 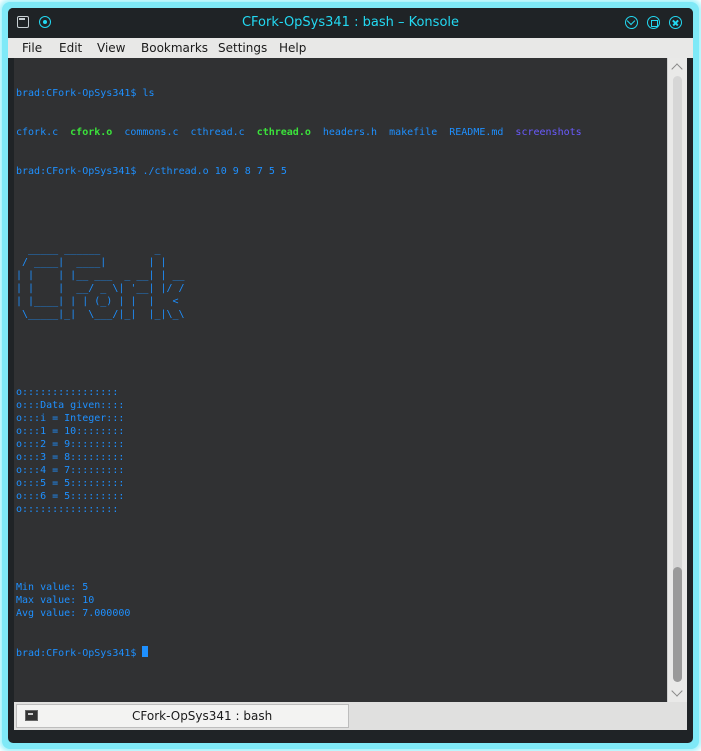 What do you see at coordinates (100, 314) in the screenshot?
I see `banner-line: \_____|_| \___/|_| |_|\_\` at bounding box center [100, 314].